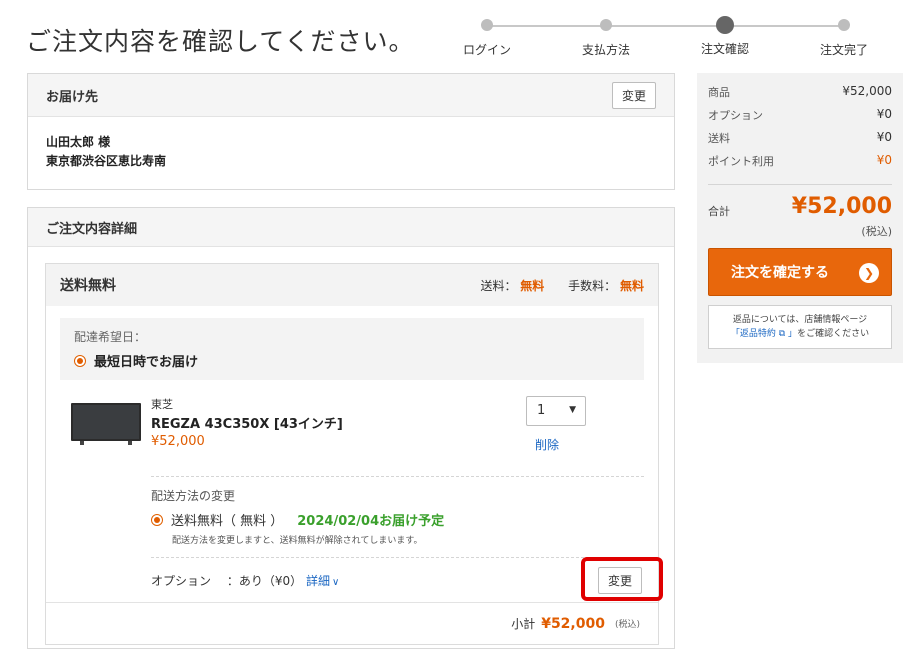  What do you see at coordinates (800, 184) in the screenshot?
I see `summary-divider` at bounding box center [800, 184].